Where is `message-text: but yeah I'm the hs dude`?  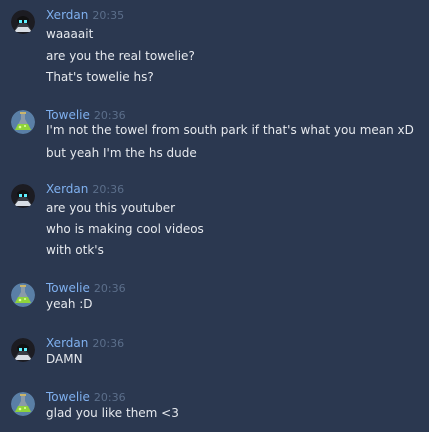 message-text: but yeah I'm the hs dude is located at coordinates (121, 153).